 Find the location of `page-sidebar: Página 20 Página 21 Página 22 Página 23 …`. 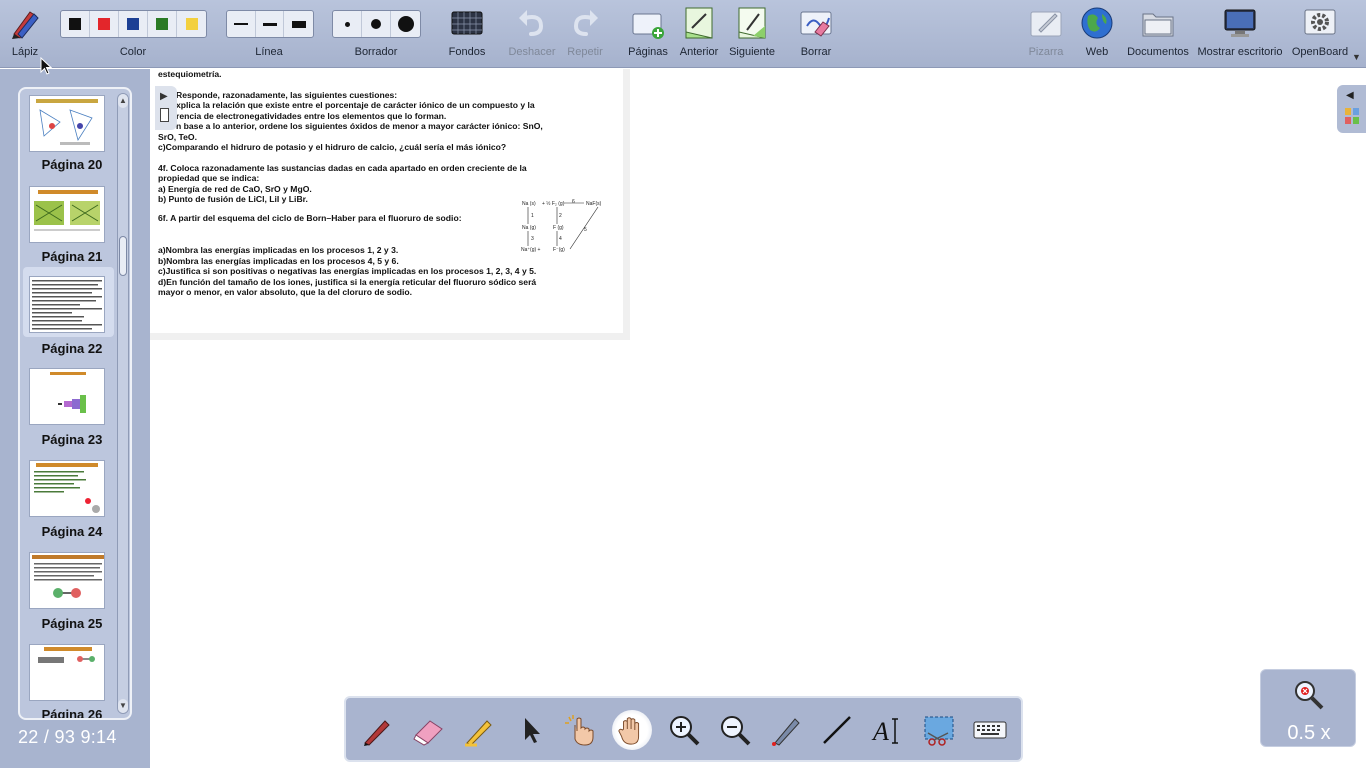

page-sidebar: Página 20 Página 21 Página 22 Página 23 … is located at coordinates (75, 418).